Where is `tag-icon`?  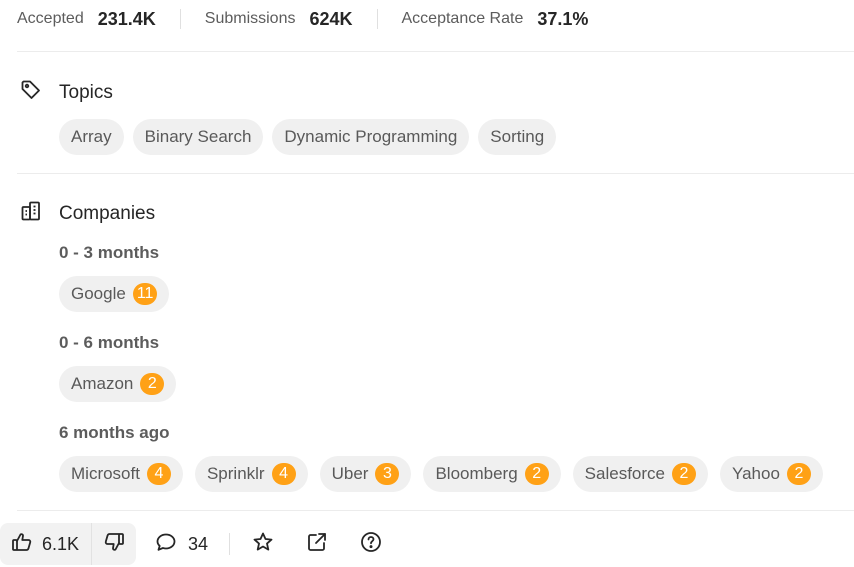 tag-icon is located at coordinates (31, 92).